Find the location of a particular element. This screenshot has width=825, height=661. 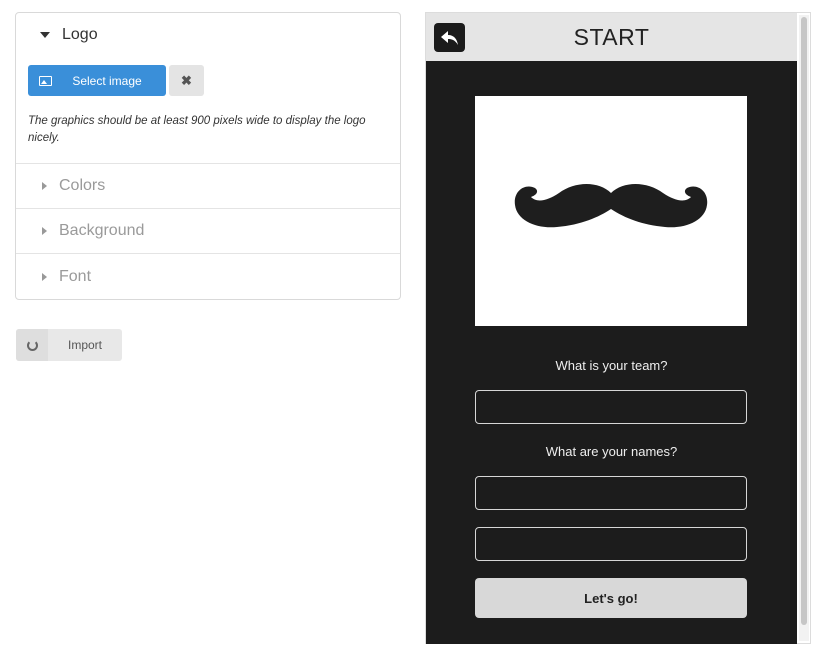

caret-down-icon is located at coordinates (45, 35).